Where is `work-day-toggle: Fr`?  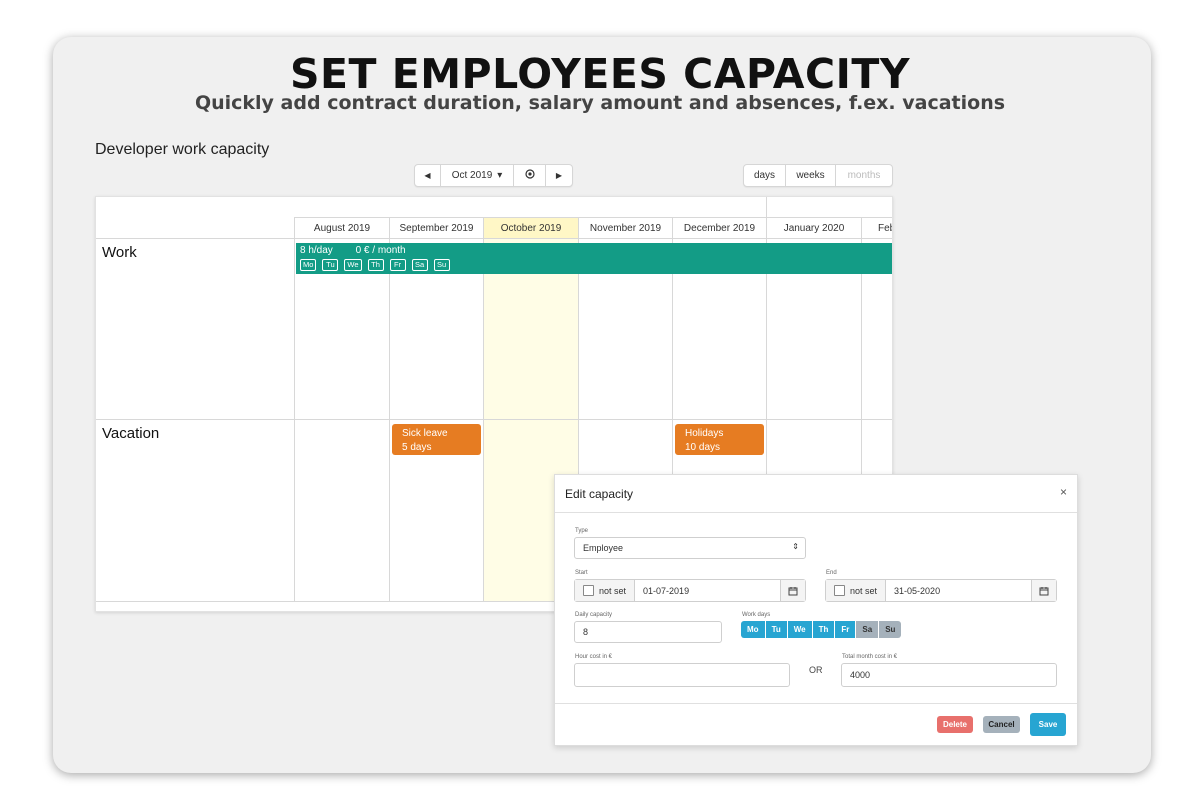
work-day-toggle: Fr is located at coordinates (846, 629).